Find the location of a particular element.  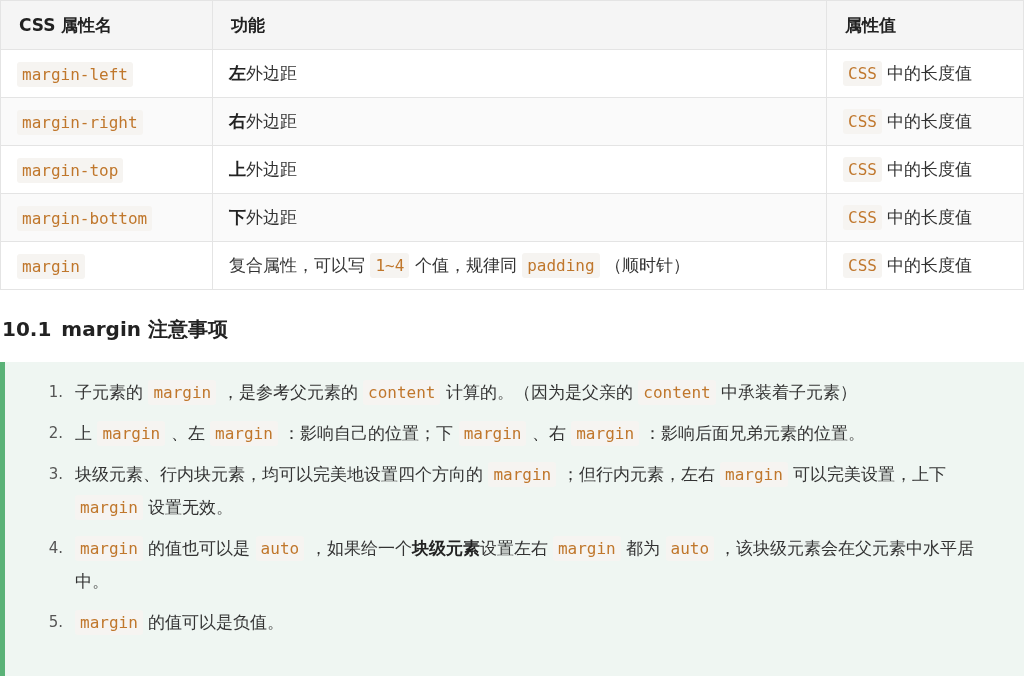

note-text: 上 margin 、左 margin ：影响自己的位置；下 margin 、右 margin ：影响后面兄弟元素的位置。 is located at coordinates (534, 433).